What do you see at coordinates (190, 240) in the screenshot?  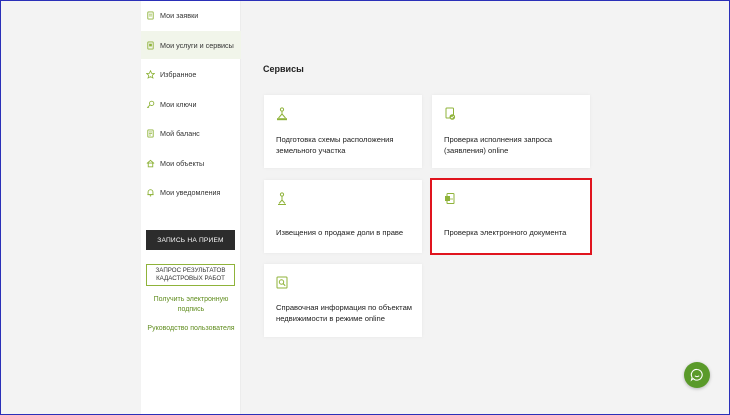 I see `appointment-button: ЗАПИСЬ НА ПРИЕМ` at bounding box center [190, 240].